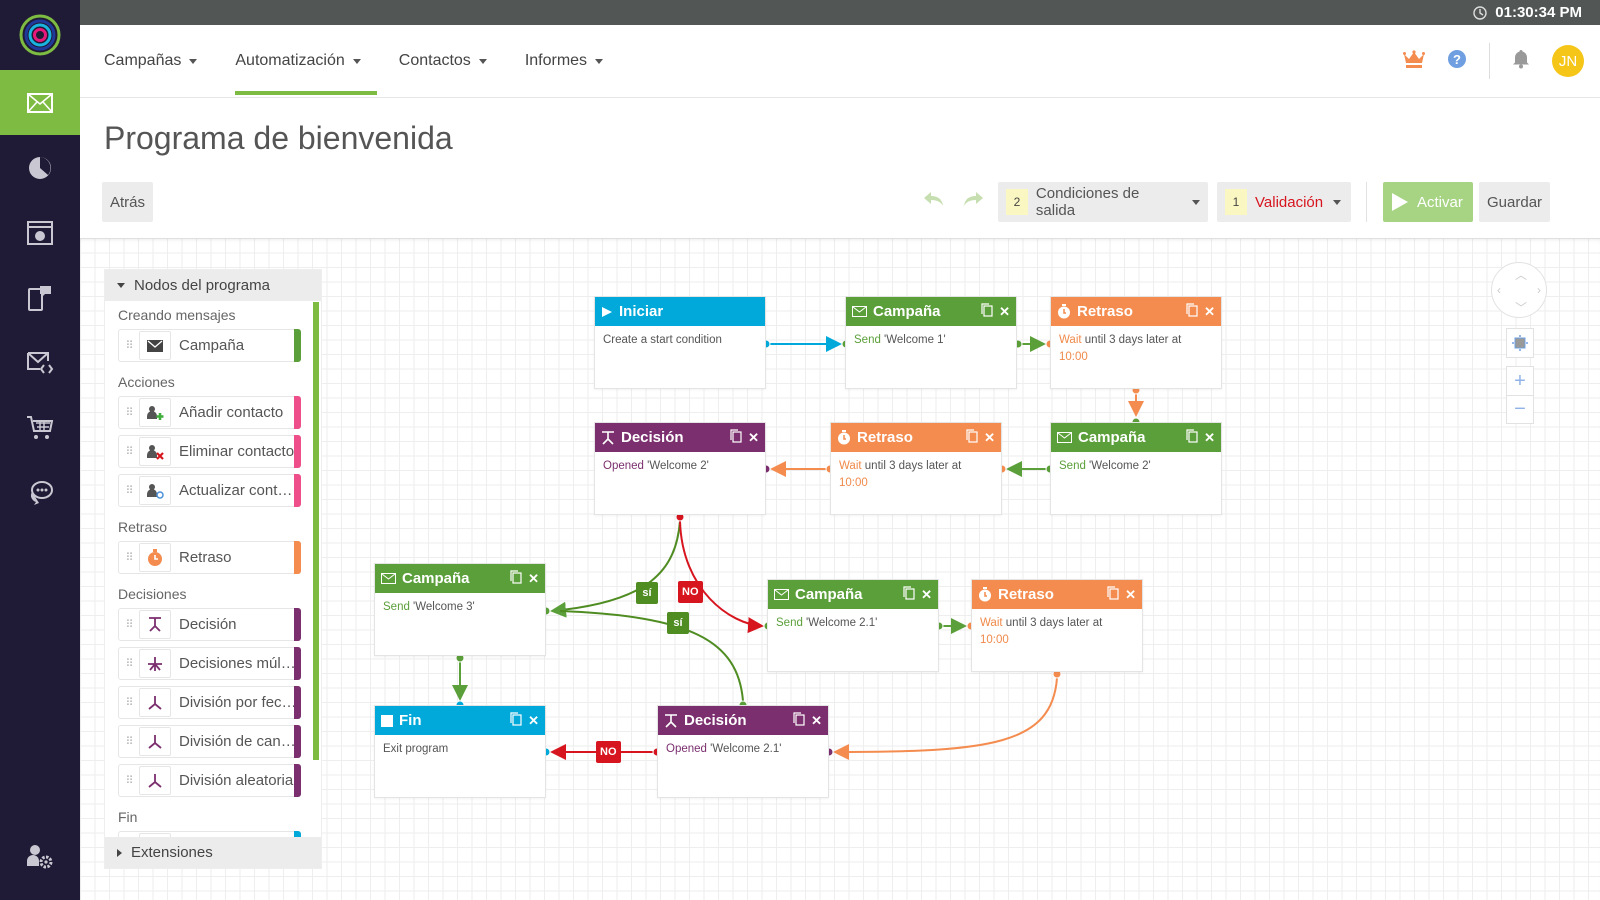 This screenshot has height=900, width=1600. What do you see at coordinates (931, 342) in the screenshot?
I see `node-camp1: Campaña ✕ Send 'Welcome 1'` at bounding box center [931, 342].